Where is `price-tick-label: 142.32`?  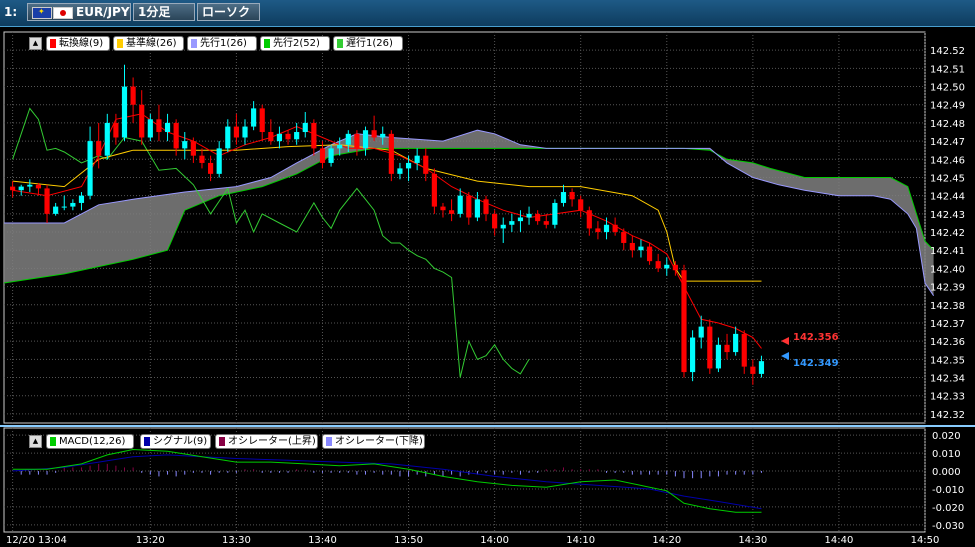 price-tick-label: 142.32 is located at coordinates (947, 415).